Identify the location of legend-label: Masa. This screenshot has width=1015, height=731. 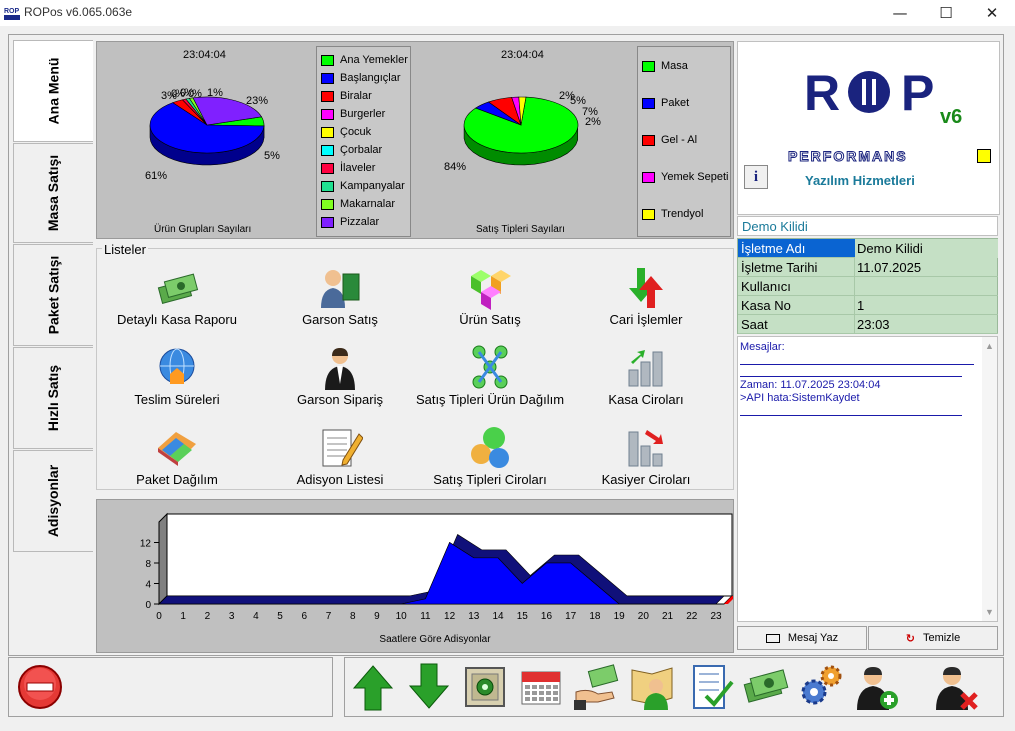
(674, 66).